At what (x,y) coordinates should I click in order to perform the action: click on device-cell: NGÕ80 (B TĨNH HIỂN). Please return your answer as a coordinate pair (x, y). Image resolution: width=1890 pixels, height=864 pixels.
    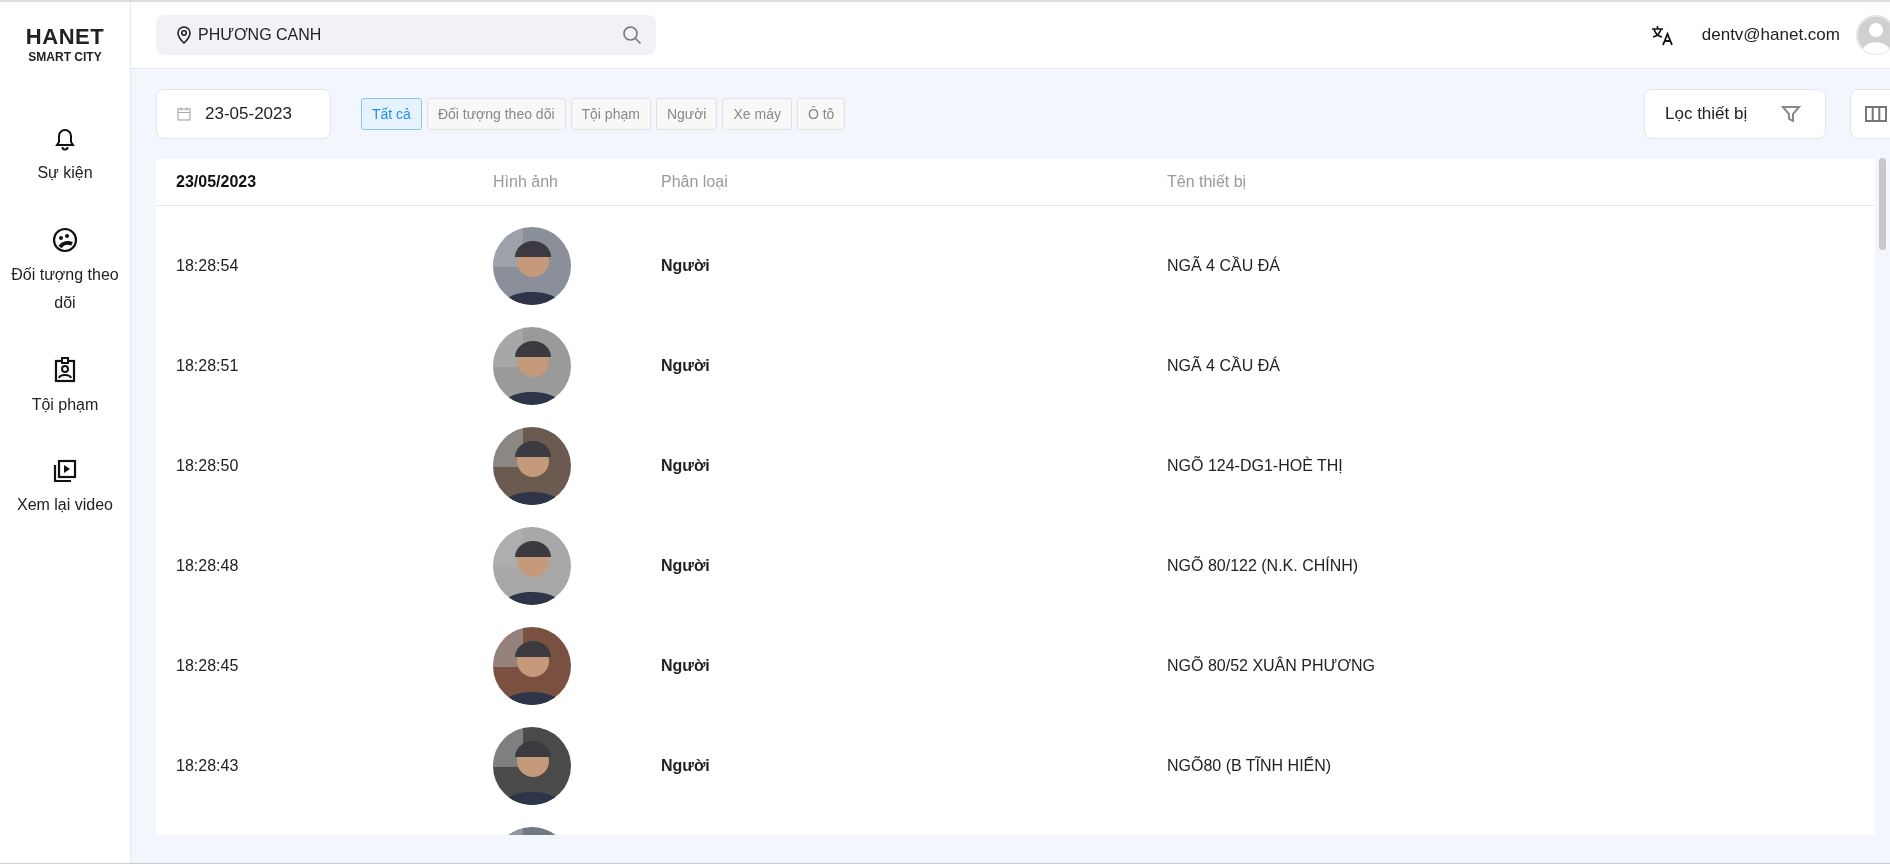
    Looking at the image, I should click on (1249, 766).